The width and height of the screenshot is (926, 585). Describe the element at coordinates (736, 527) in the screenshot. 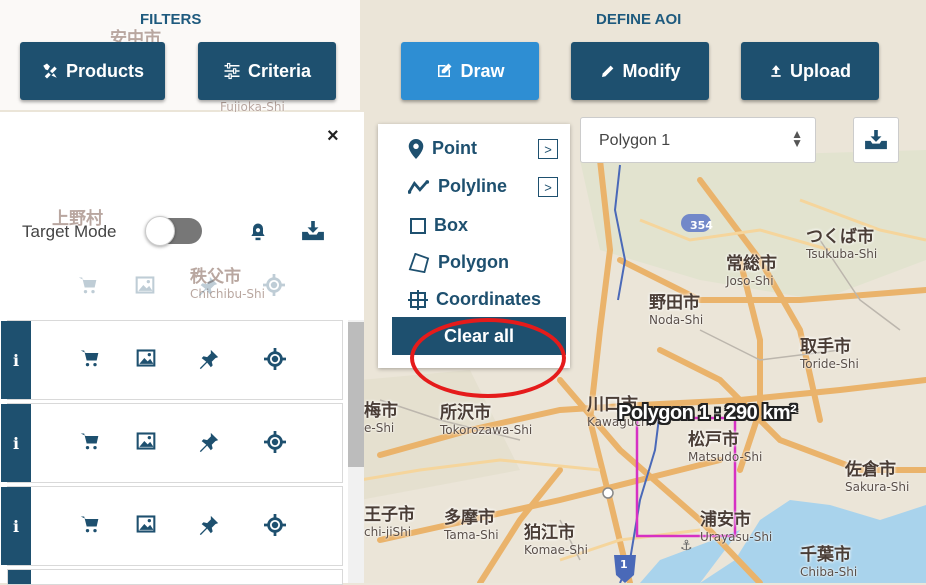

I see `map-place-label: 浦安市 Urayasu-Shi` at that location.